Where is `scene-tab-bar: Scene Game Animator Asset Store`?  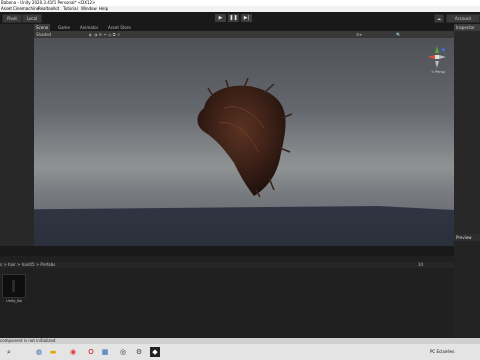
scene-tab-bar: Scene Game Animator Asset Store is located at coordinates (244, 27).